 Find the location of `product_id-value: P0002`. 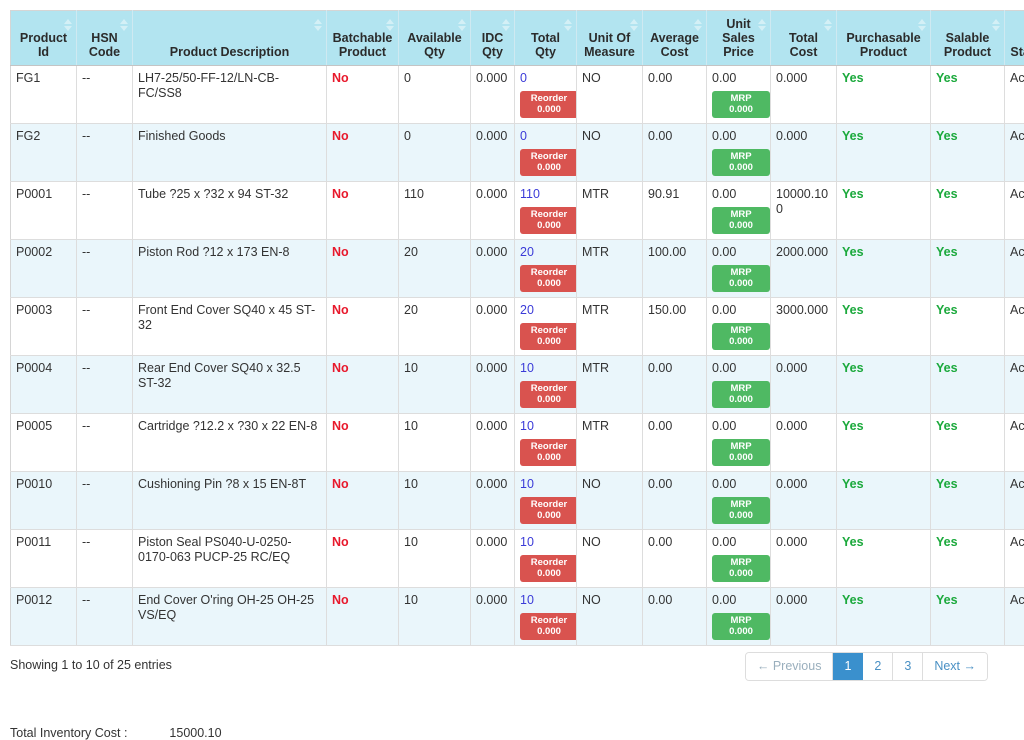

product_id-value: P0002 is located at coordinates (34, 252).